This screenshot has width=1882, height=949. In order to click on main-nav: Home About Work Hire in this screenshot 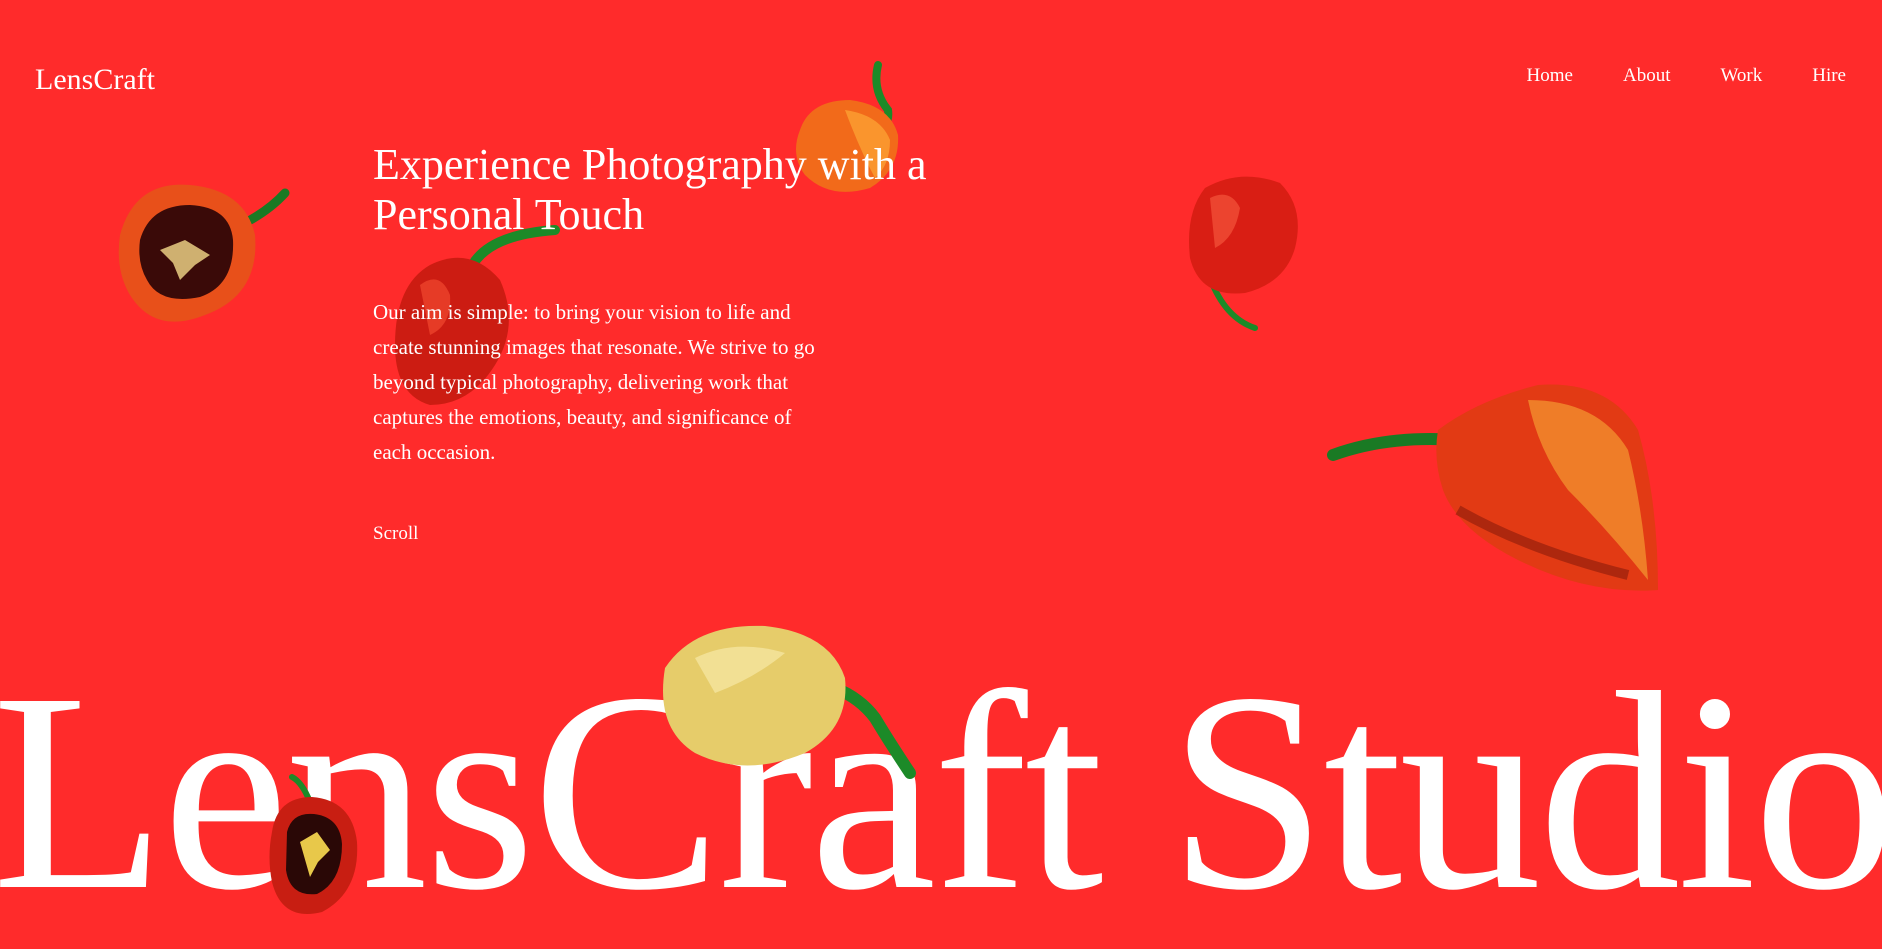, I will do `click(1686, 76)`.